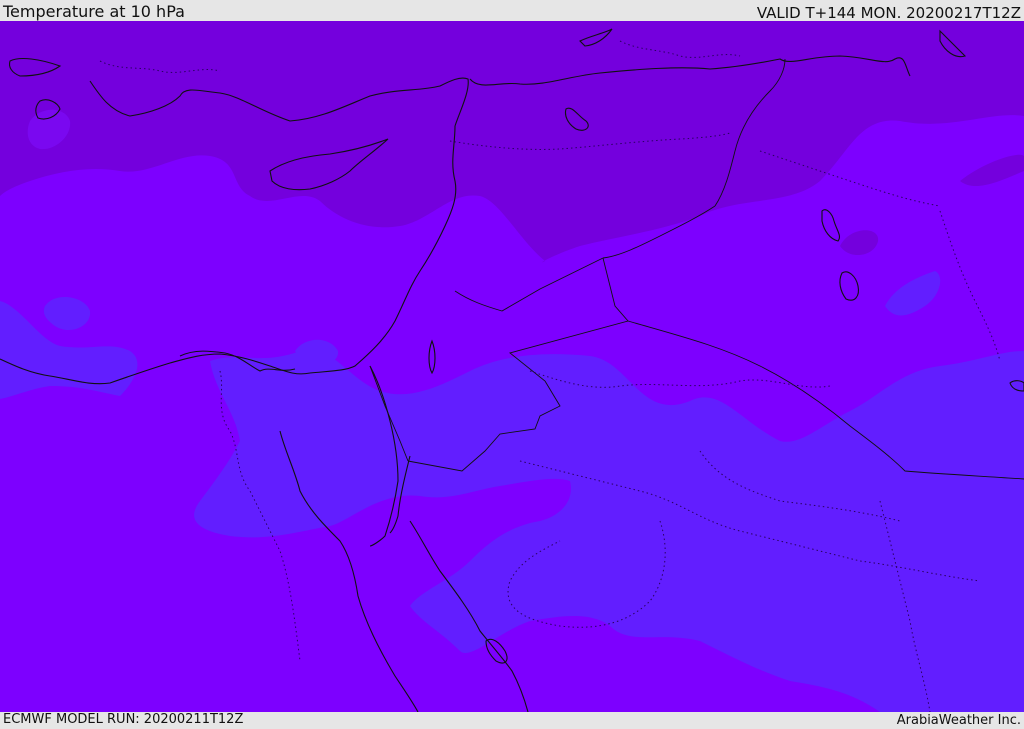 Image resolution: width=1024 pixels, height=729 pixels. I want to click on model-run: ECMWF MODEL RUN: 20200211T12Z, so click(123, 719).